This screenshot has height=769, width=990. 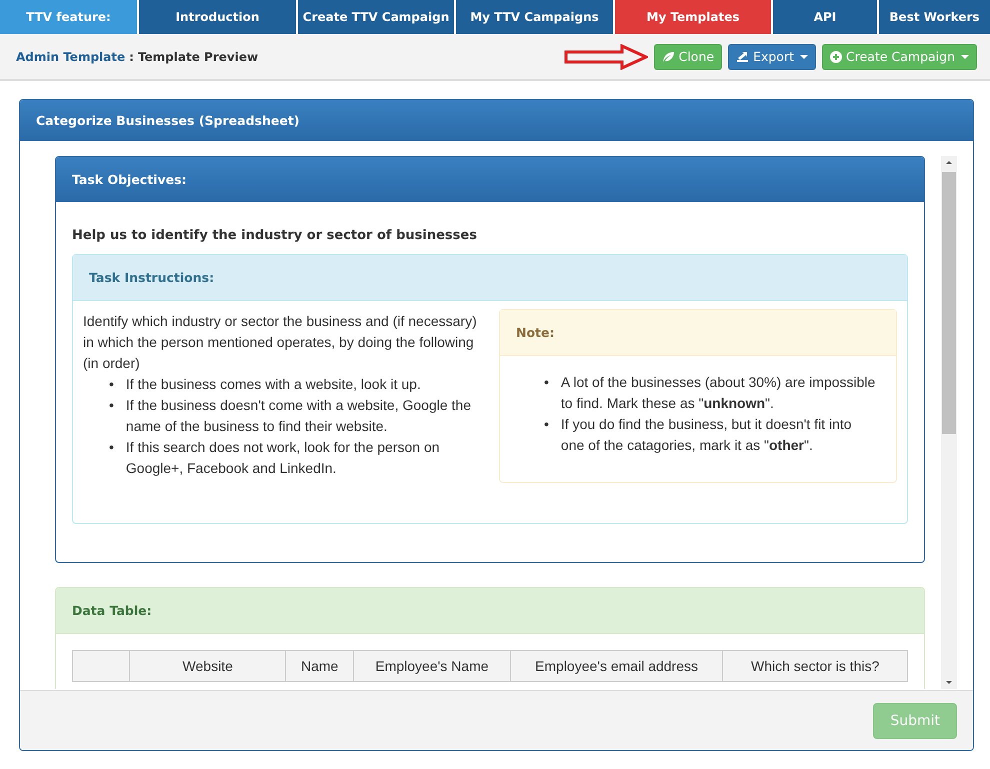 I want to click on column-header: Website, so click(x=208, y=666).